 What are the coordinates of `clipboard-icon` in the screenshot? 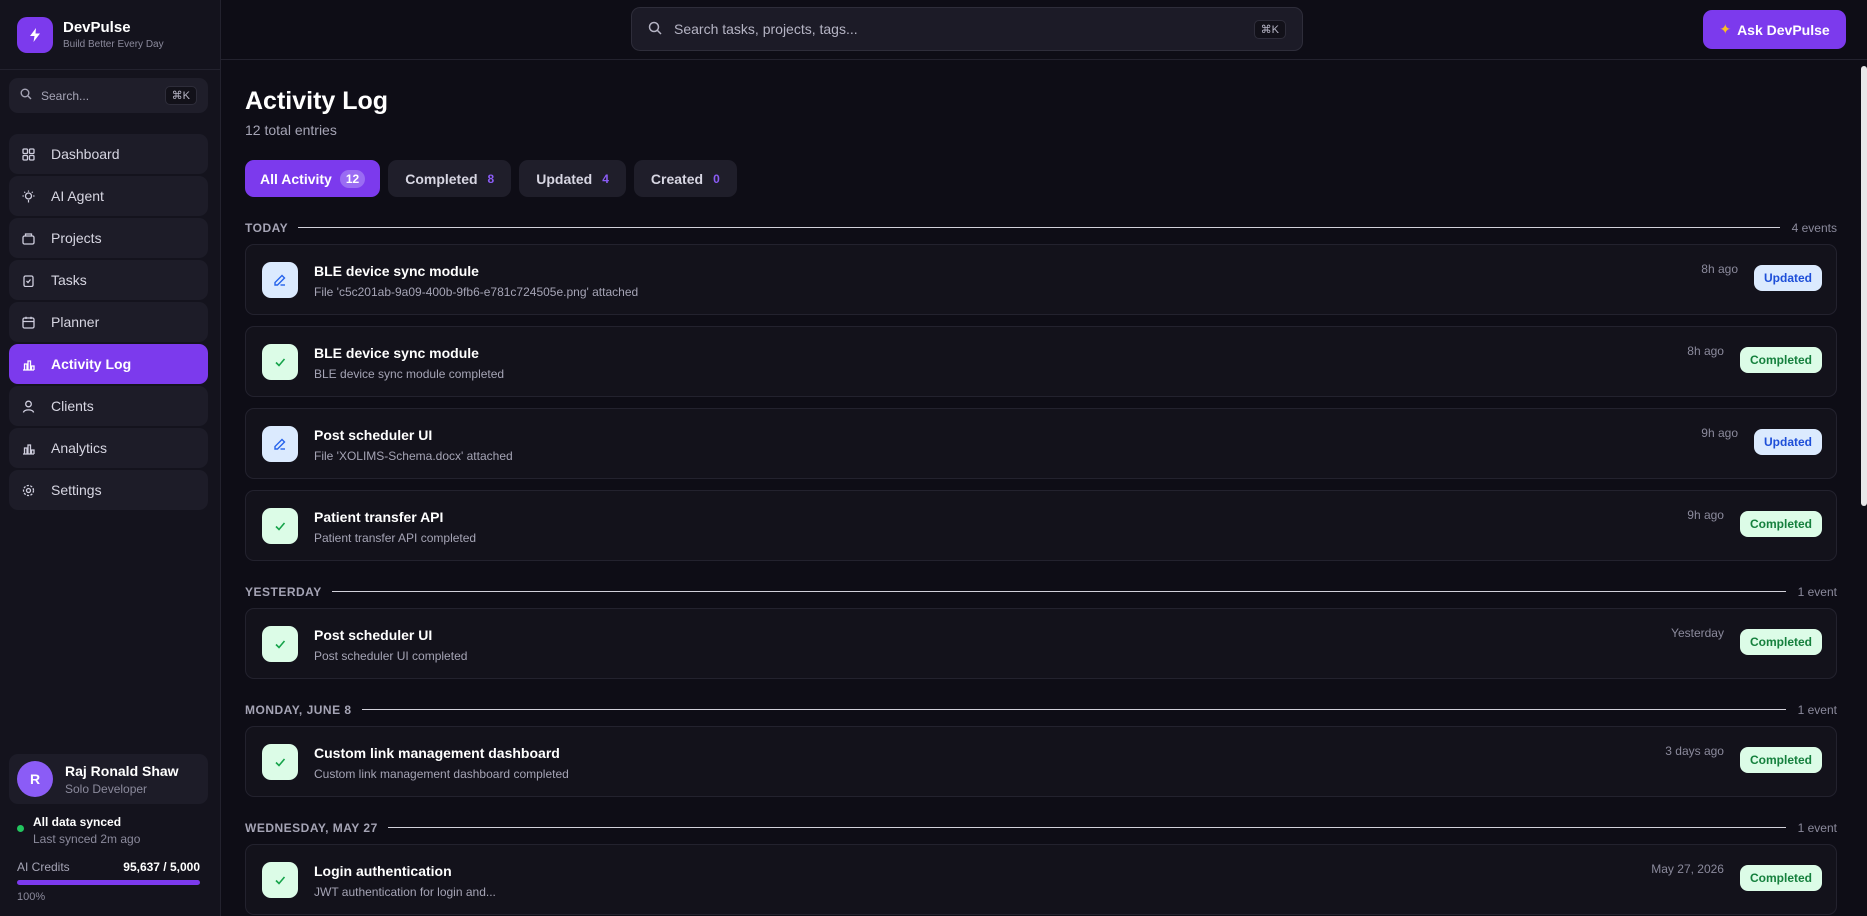 It's located at (29, 280).